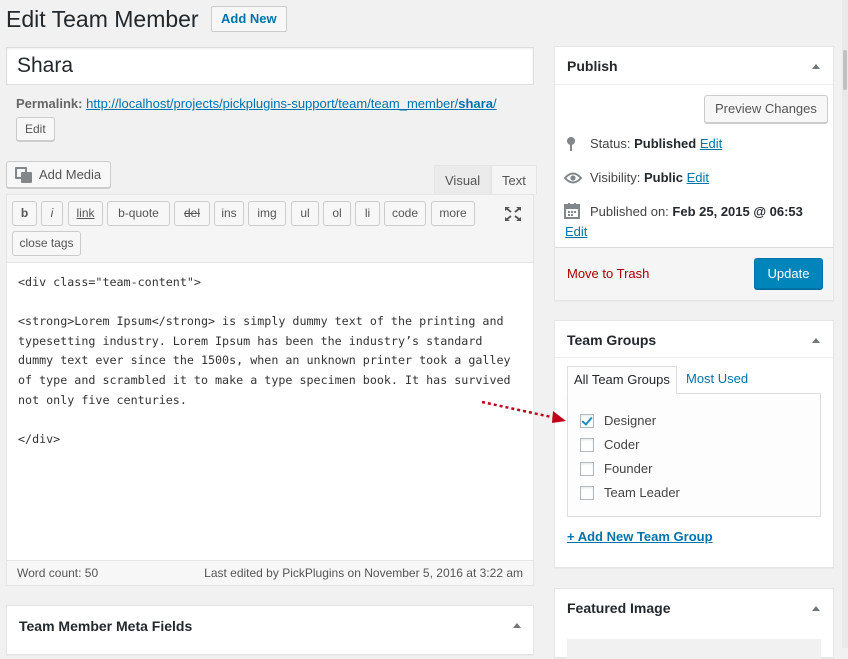 The height and width of the screenshot is (659, 848). Describe the element at coordinates (475, 103) in the screenshot. I see `permalink-slug: shara` at that location.